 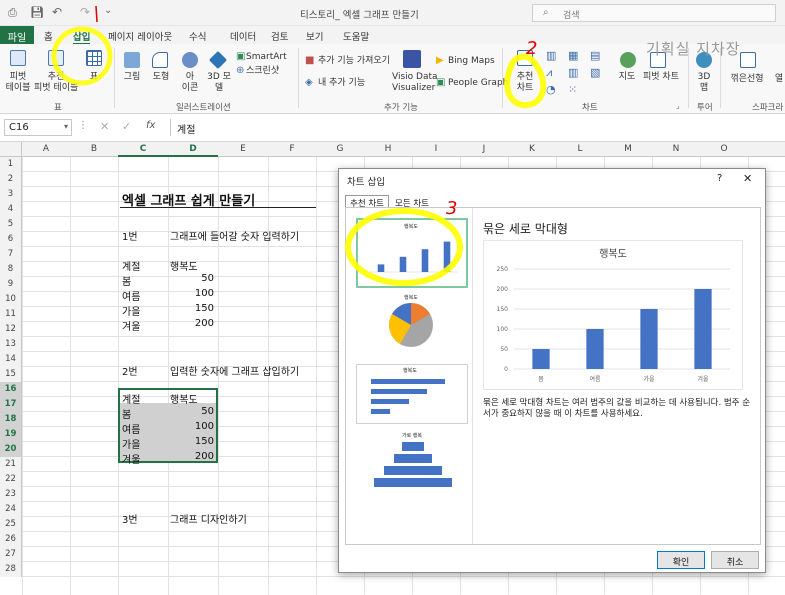 I want to click on red-pen-mark, so click(x=96, y=14).